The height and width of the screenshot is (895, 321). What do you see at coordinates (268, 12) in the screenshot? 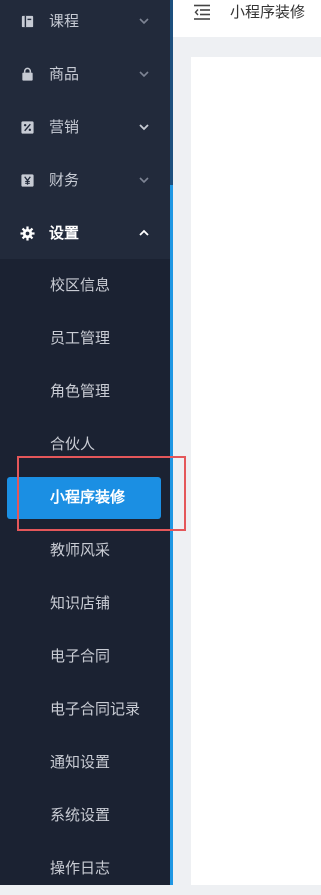
I see `page-title: 小程序装修` at bounding box center [268, 12].